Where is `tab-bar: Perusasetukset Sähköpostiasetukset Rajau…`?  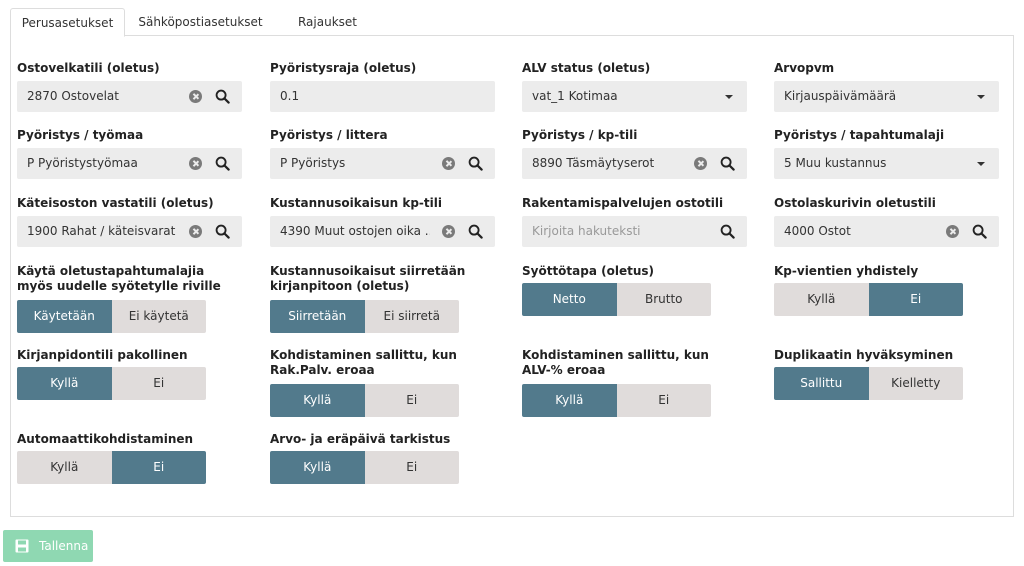
tab-bar: Perusasetukset Sähköpostiasetukset Rajau… is located at coordinates (512, 22).